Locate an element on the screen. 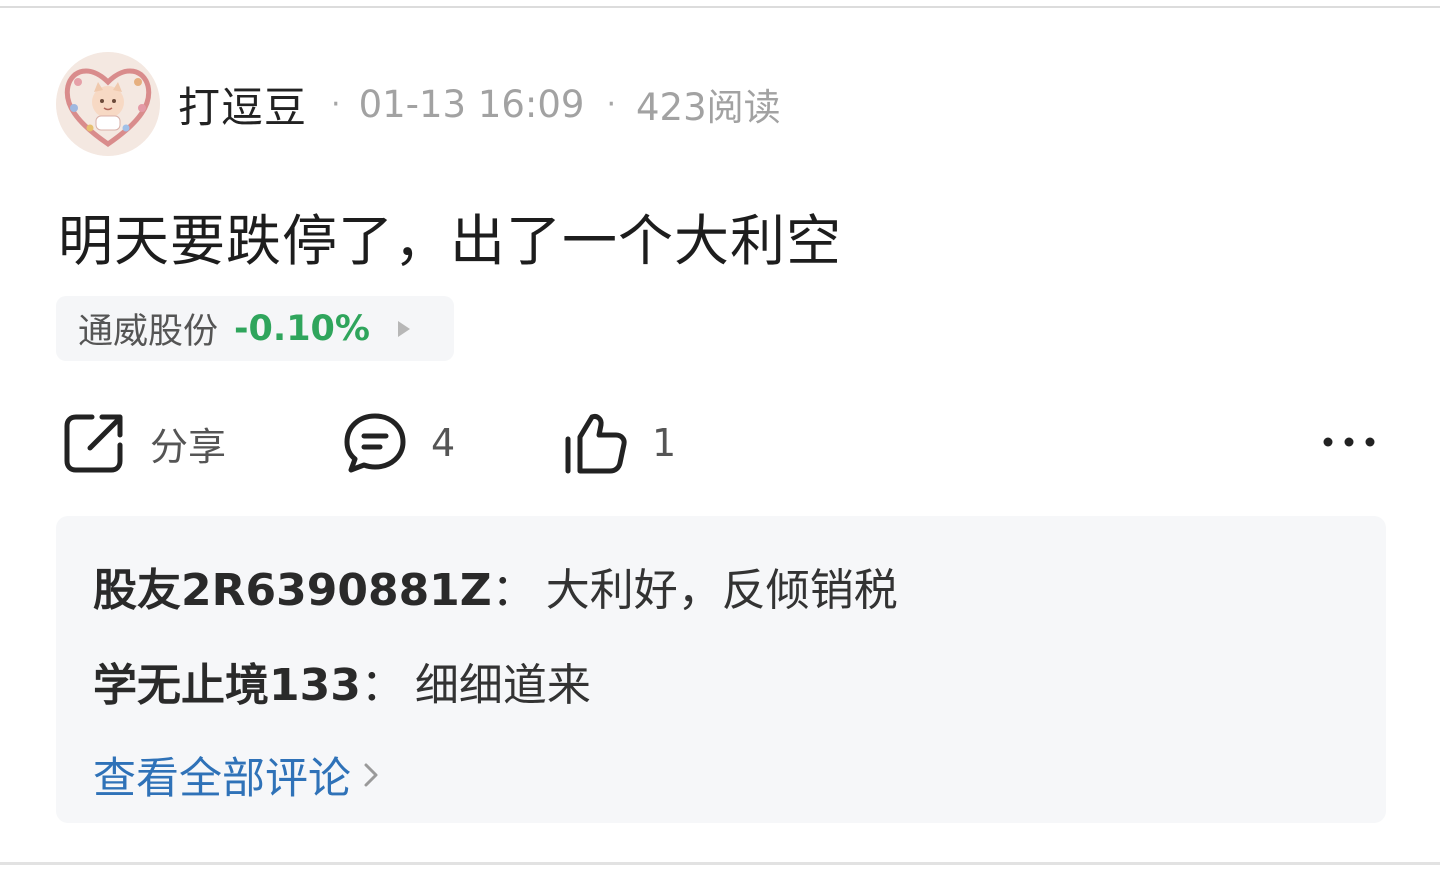 The height and width of the screenshot is (879, 1440). thumbs-up-icon is located at coordinates (596, 444).